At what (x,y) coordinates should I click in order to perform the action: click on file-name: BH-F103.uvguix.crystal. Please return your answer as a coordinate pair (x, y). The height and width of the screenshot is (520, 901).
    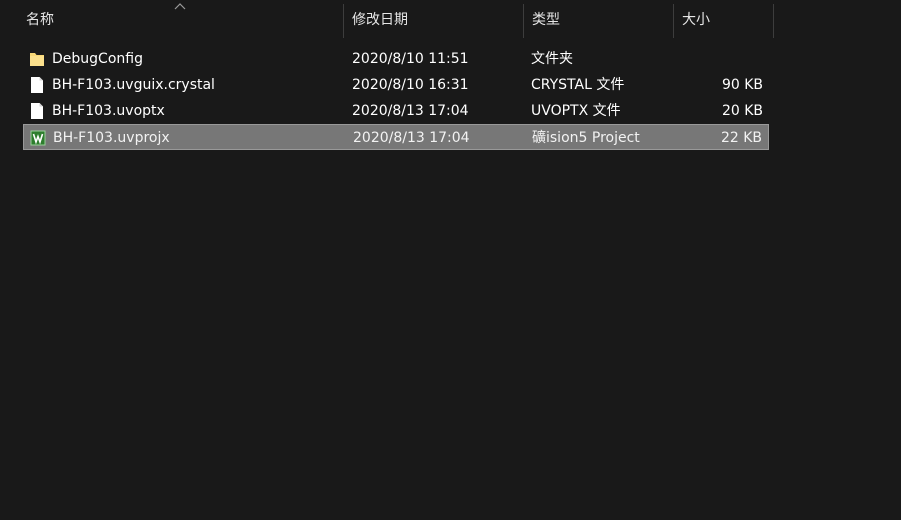
    Looking at the image, I should click on (133, 85).